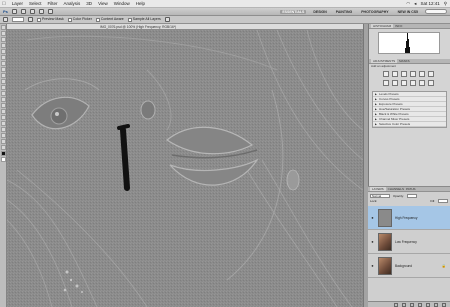 The width and height of the screenshot is (450, 307). What do you see at coordinates (23, 11) in the screenshot?
I see `minibridge-icon` at bounding box center [23, 11].